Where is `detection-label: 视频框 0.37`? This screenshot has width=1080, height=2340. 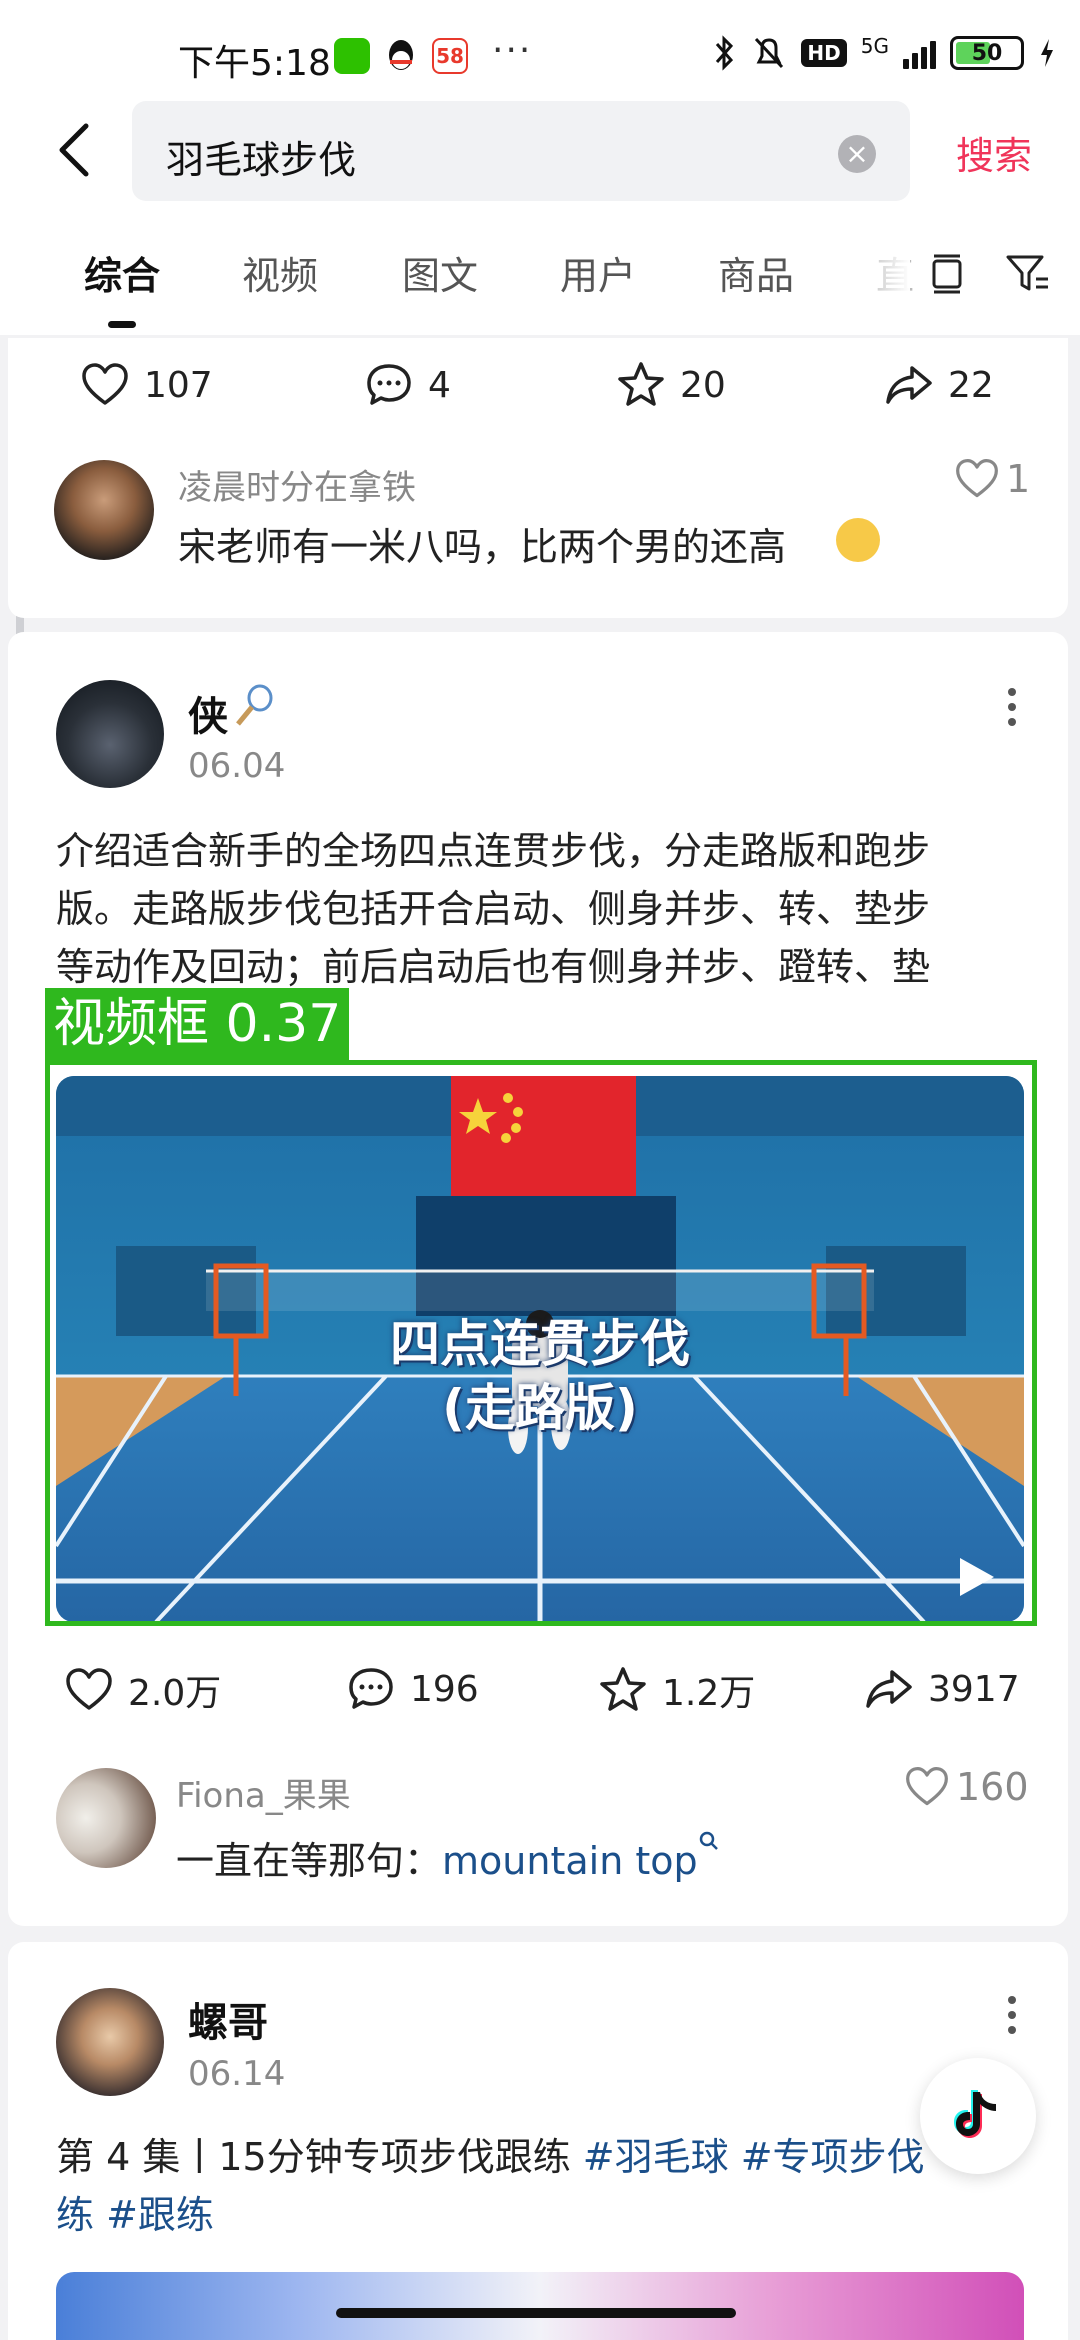
detection-label: 视频框 0.37 is located at coordinates (197, 1024).